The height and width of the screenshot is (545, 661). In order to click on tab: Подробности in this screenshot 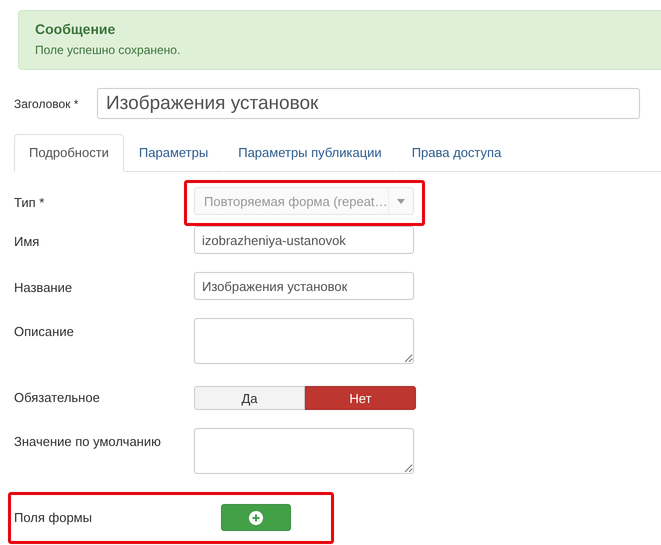, I will do `click(69, 153)`.